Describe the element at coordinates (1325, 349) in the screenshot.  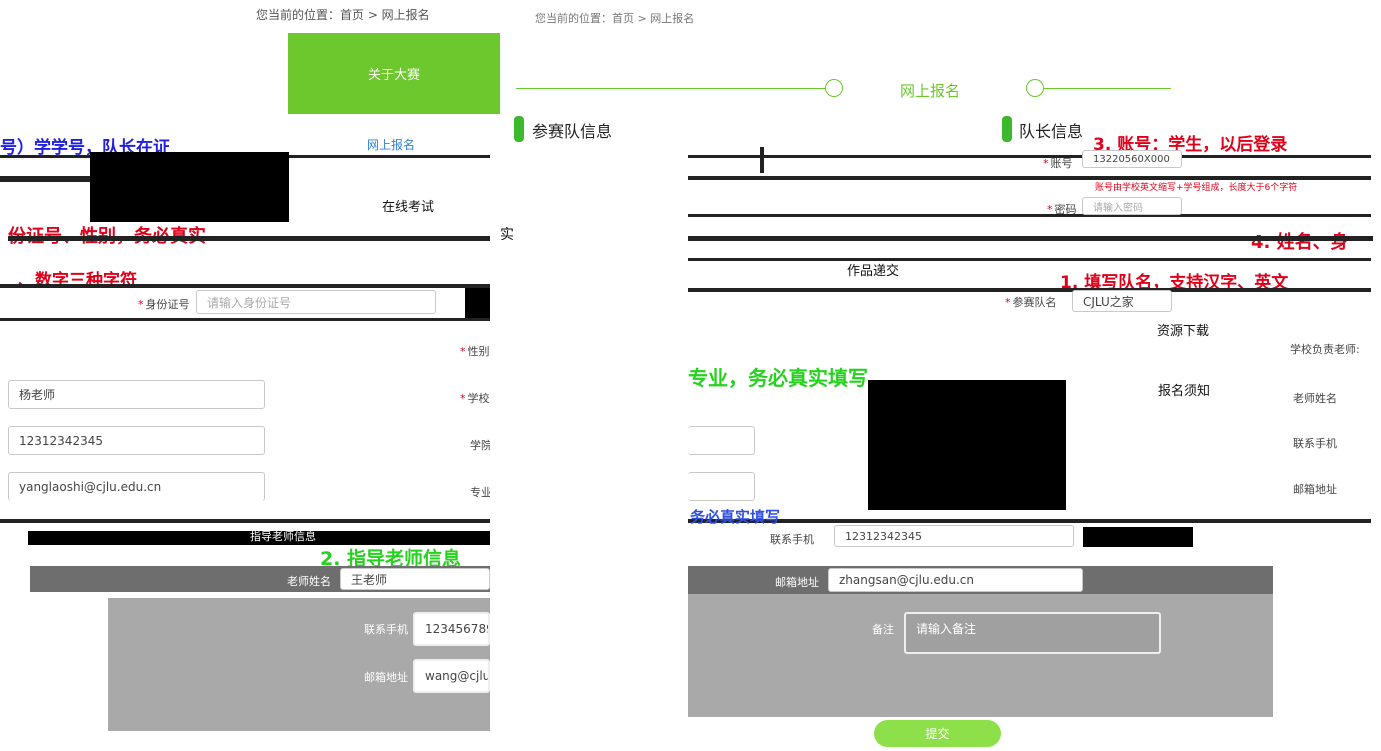
I see `school-teacher-heading: 学校负责老师:` at that location.